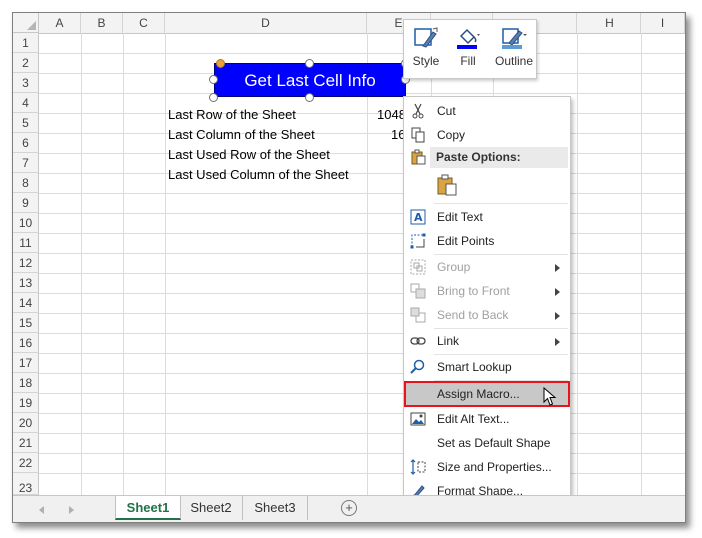  I want to click on row-header: 7, so click(26, 163).